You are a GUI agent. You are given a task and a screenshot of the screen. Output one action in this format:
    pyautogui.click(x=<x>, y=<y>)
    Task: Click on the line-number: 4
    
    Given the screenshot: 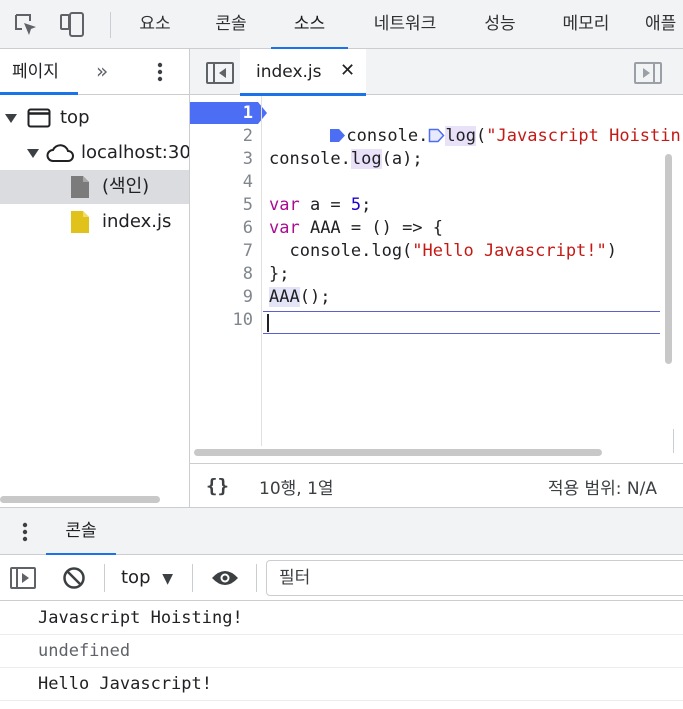 What is the action you would take?
    pyautogui.click(x=233, y=182)
    